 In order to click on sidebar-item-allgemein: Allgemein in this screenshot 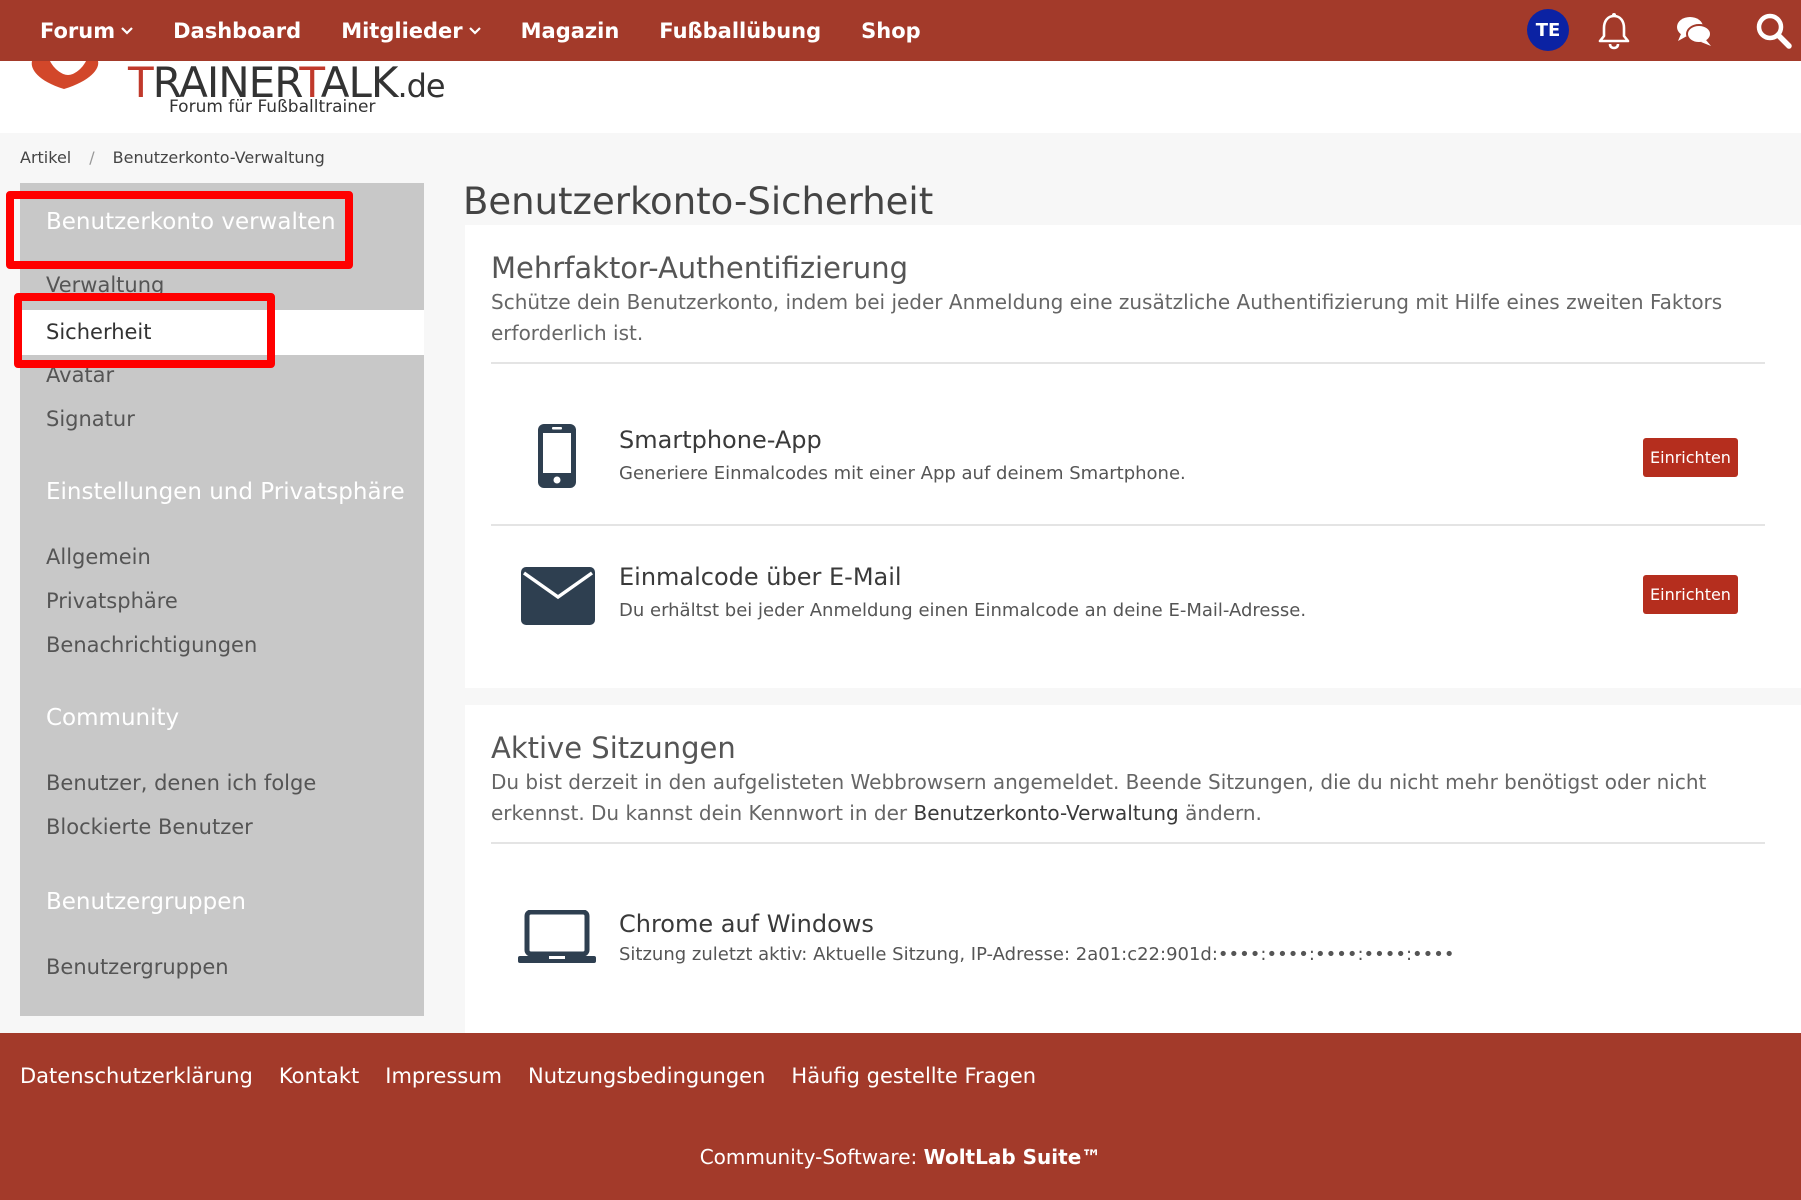, I will do `click(98, 557)`.